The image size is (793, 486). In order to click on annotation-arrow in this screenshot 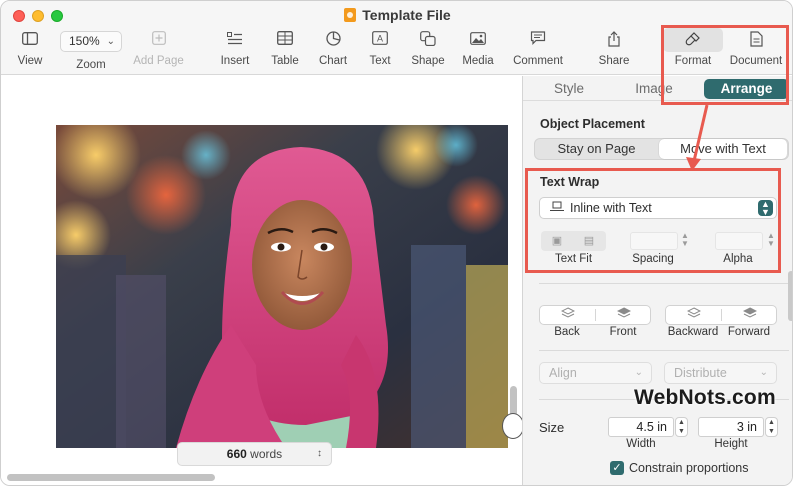, I will do `click(697, 137)`.